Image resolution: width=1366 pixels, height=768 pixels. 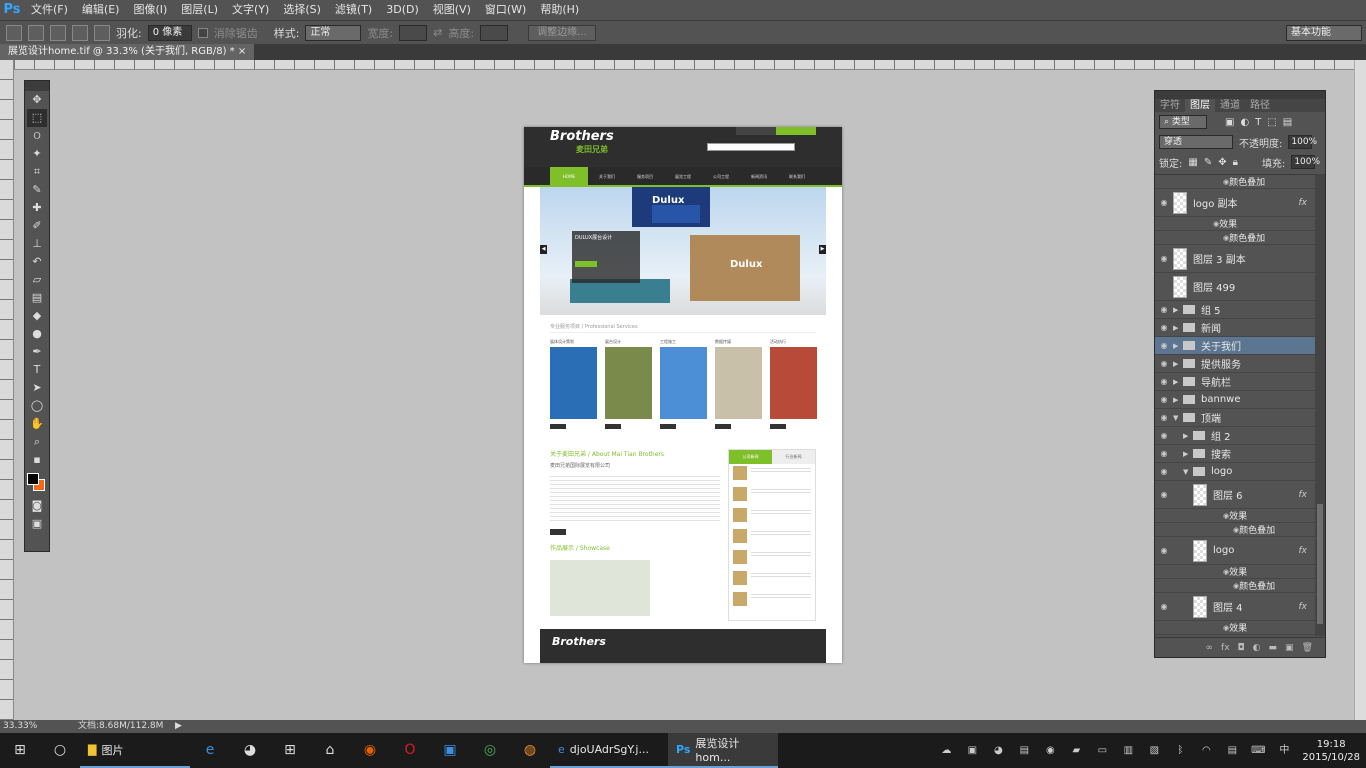 I want to click on layer-row: ◉ ▶ 关于我们, so click(x=1235, y=346).